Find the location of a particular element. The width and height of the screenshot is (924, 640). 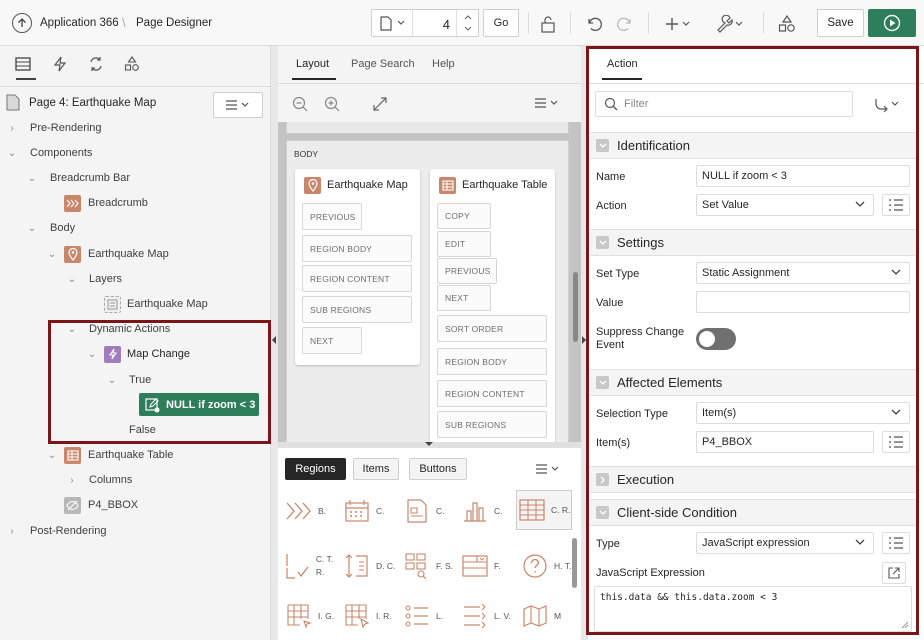

zoom-out-icon is located at coordinates (300, 104).